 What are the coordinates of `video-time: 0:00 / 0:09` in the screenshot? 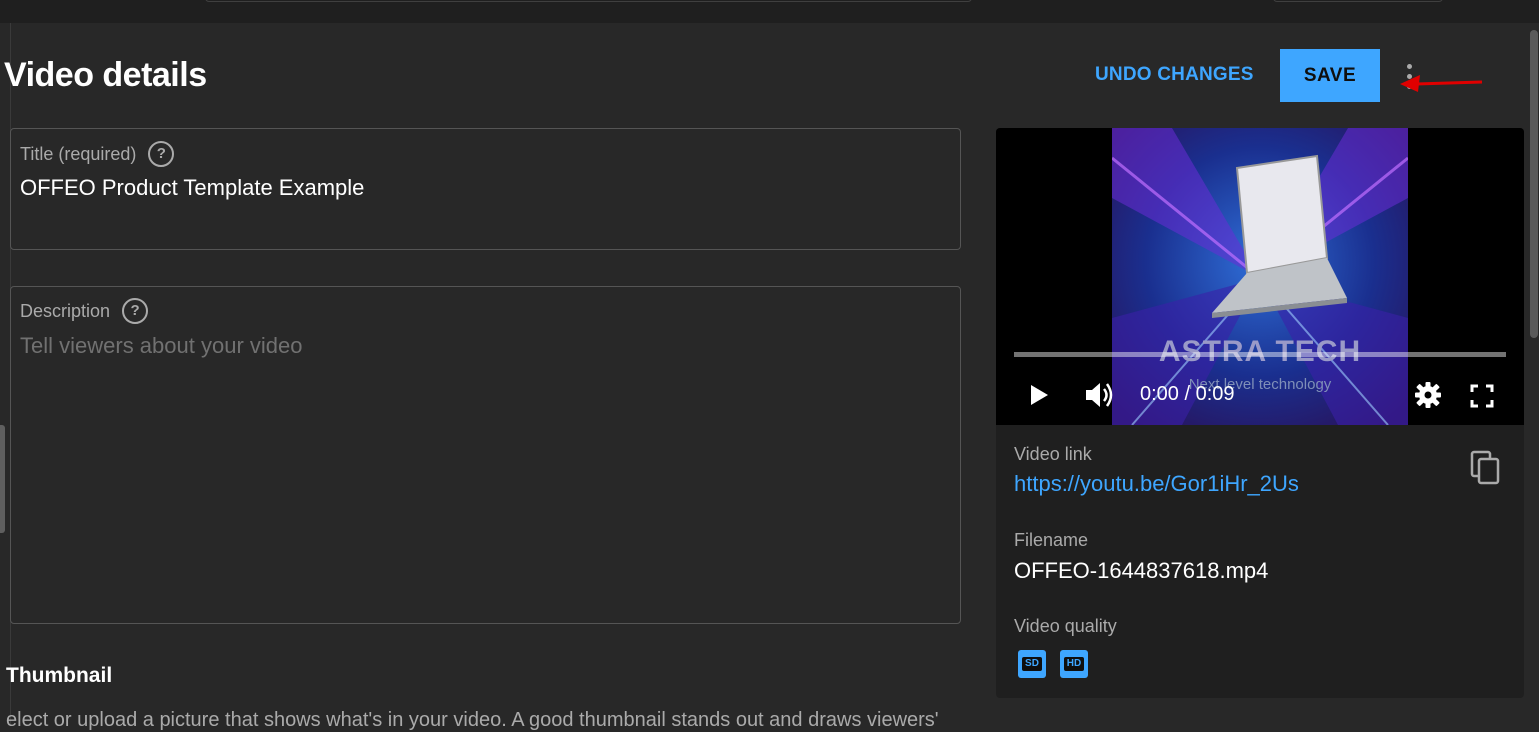 It's located at (1187, 394).